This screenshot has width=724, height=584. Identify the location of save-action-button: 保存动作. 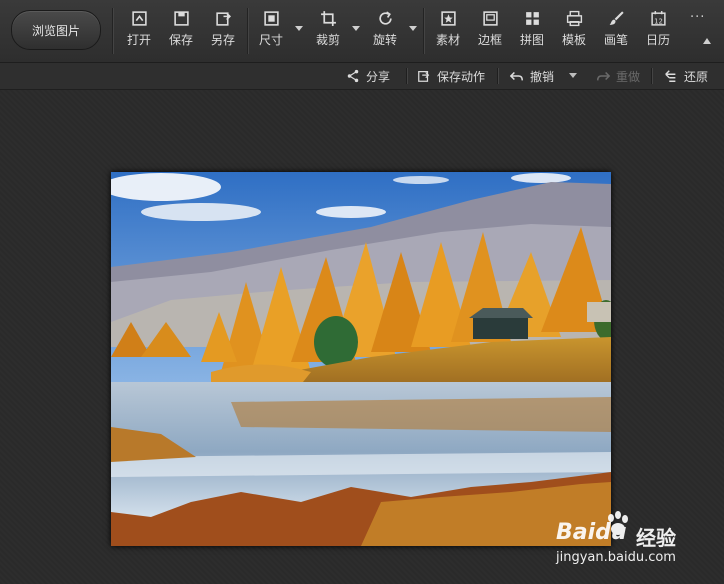
(451, 76).